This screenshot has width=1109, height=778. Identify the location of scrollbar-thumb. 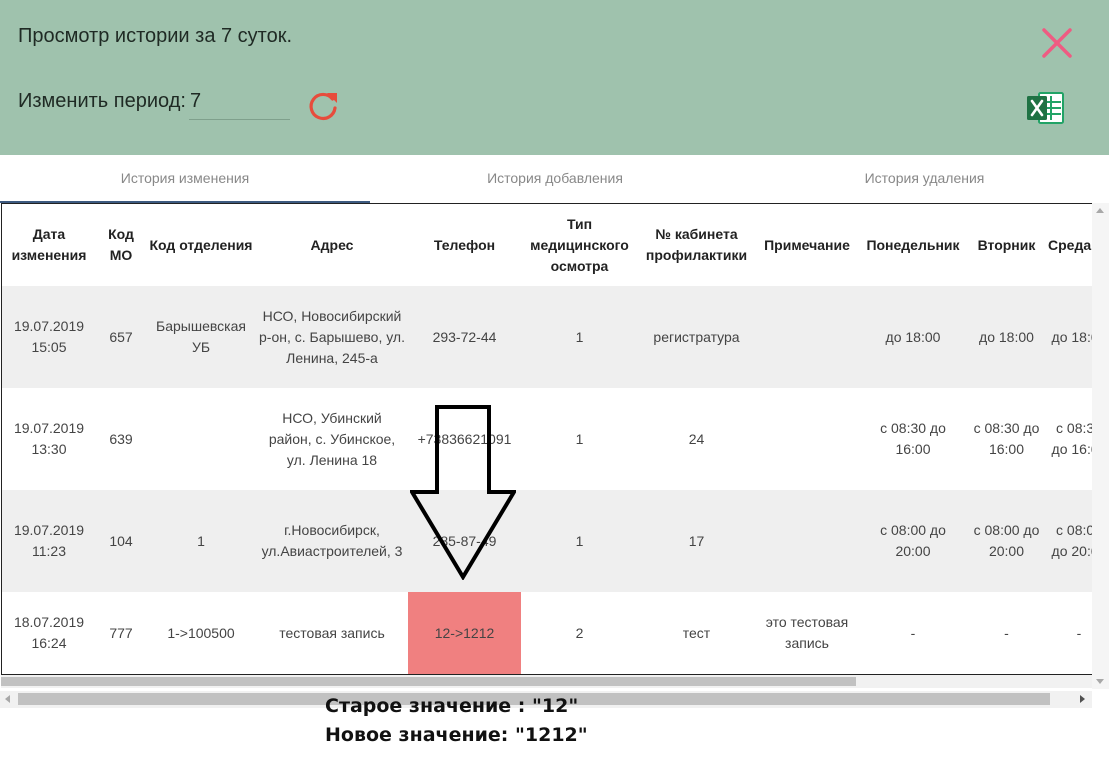
(428, 681).